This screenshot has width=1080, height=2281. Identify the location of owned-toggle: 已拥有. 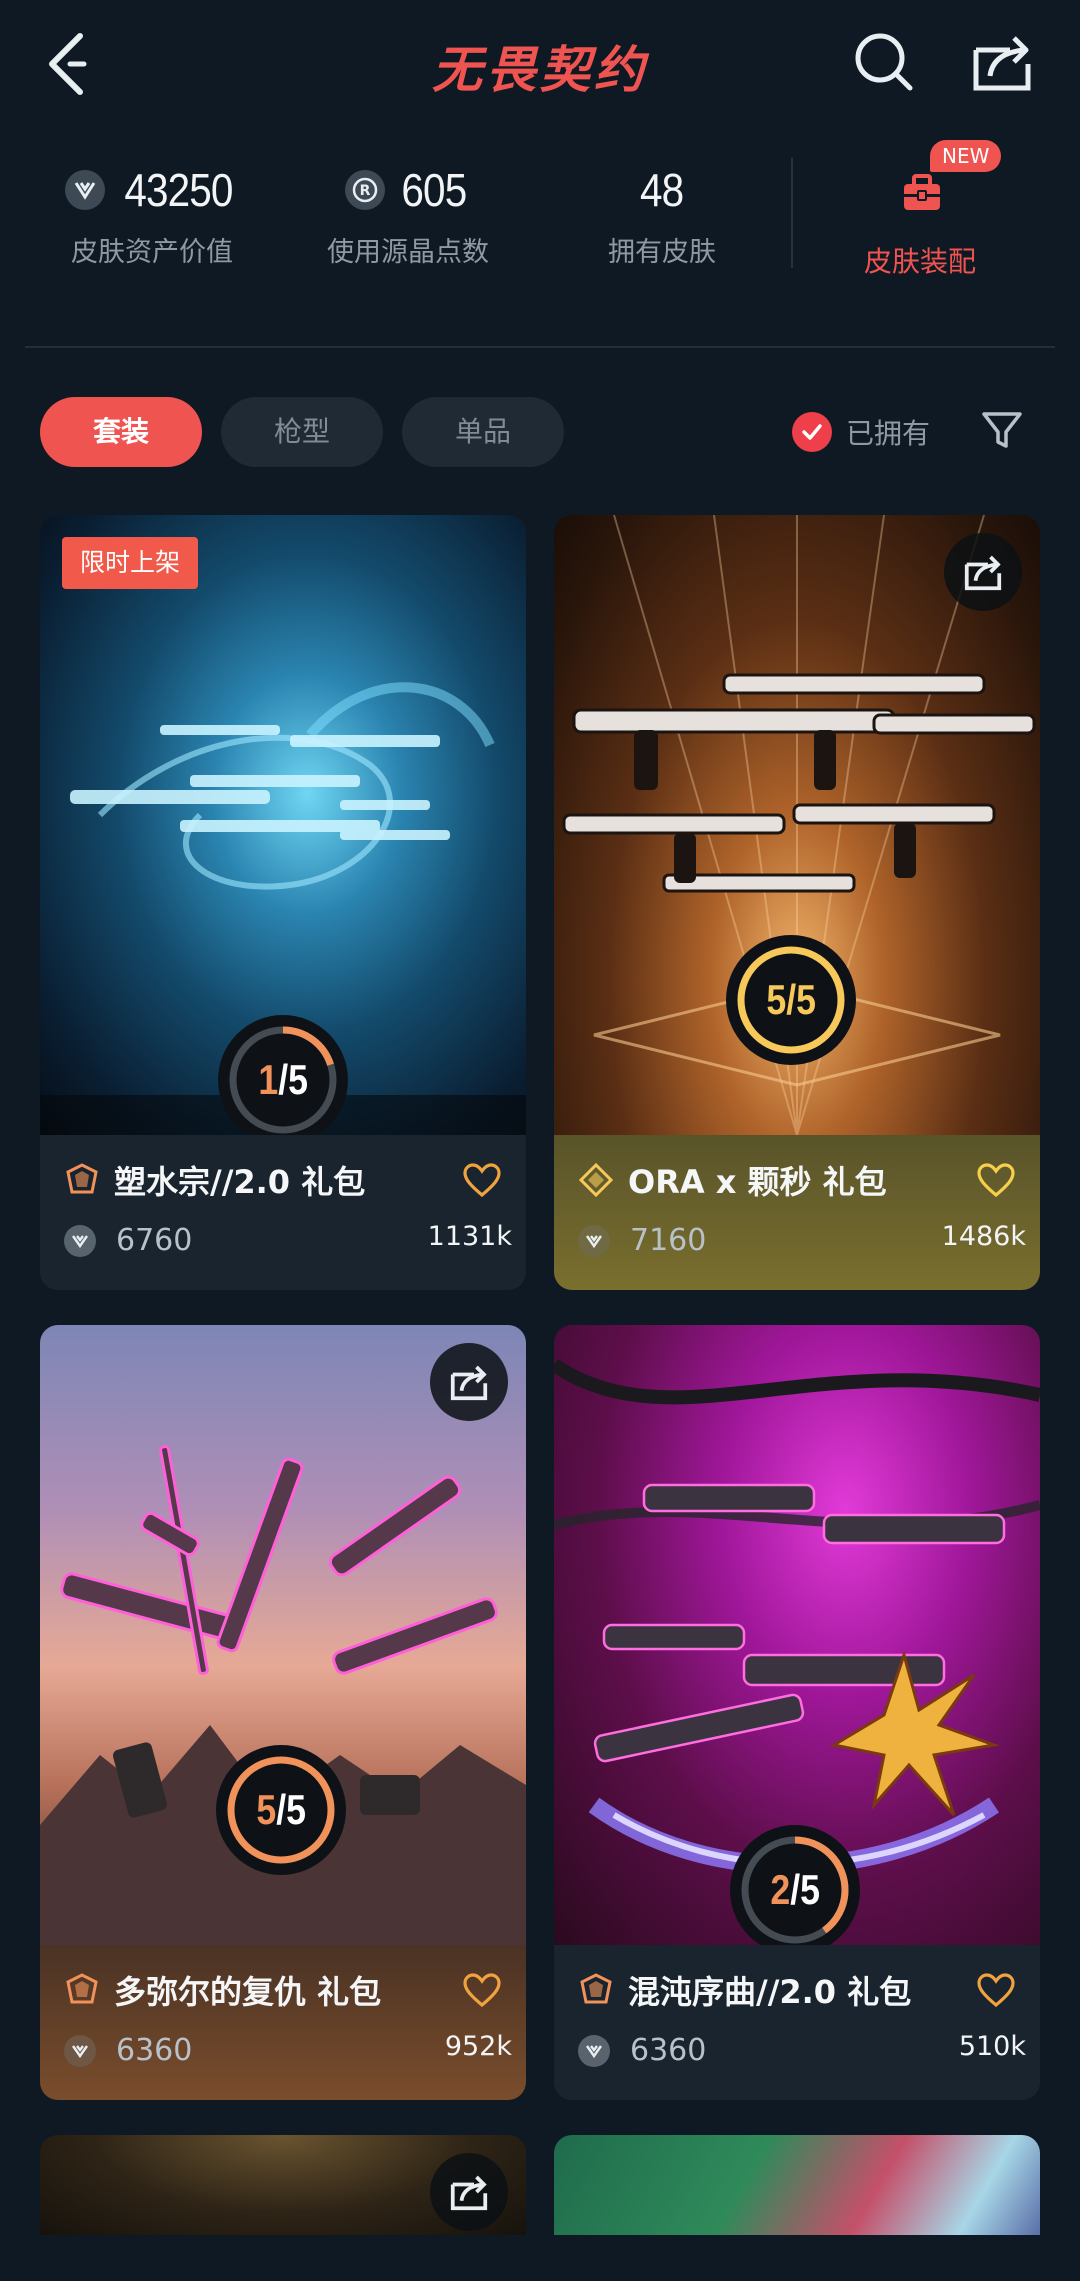
(861, 432).